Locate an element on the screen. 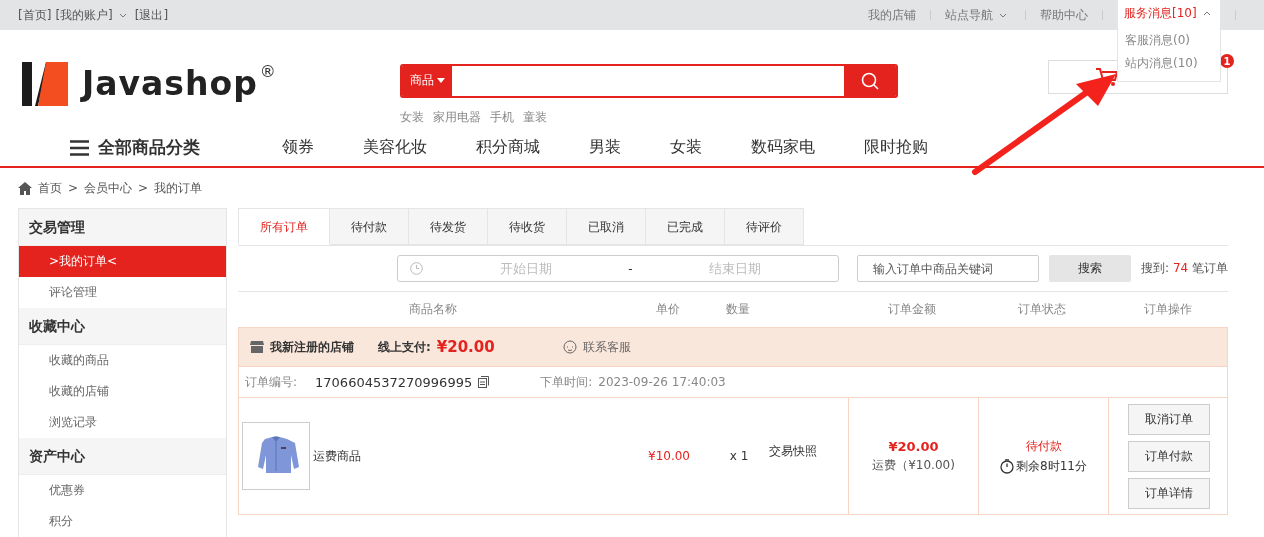  sidebar-heading: 资产中心 is located at coordinates (122, 456).